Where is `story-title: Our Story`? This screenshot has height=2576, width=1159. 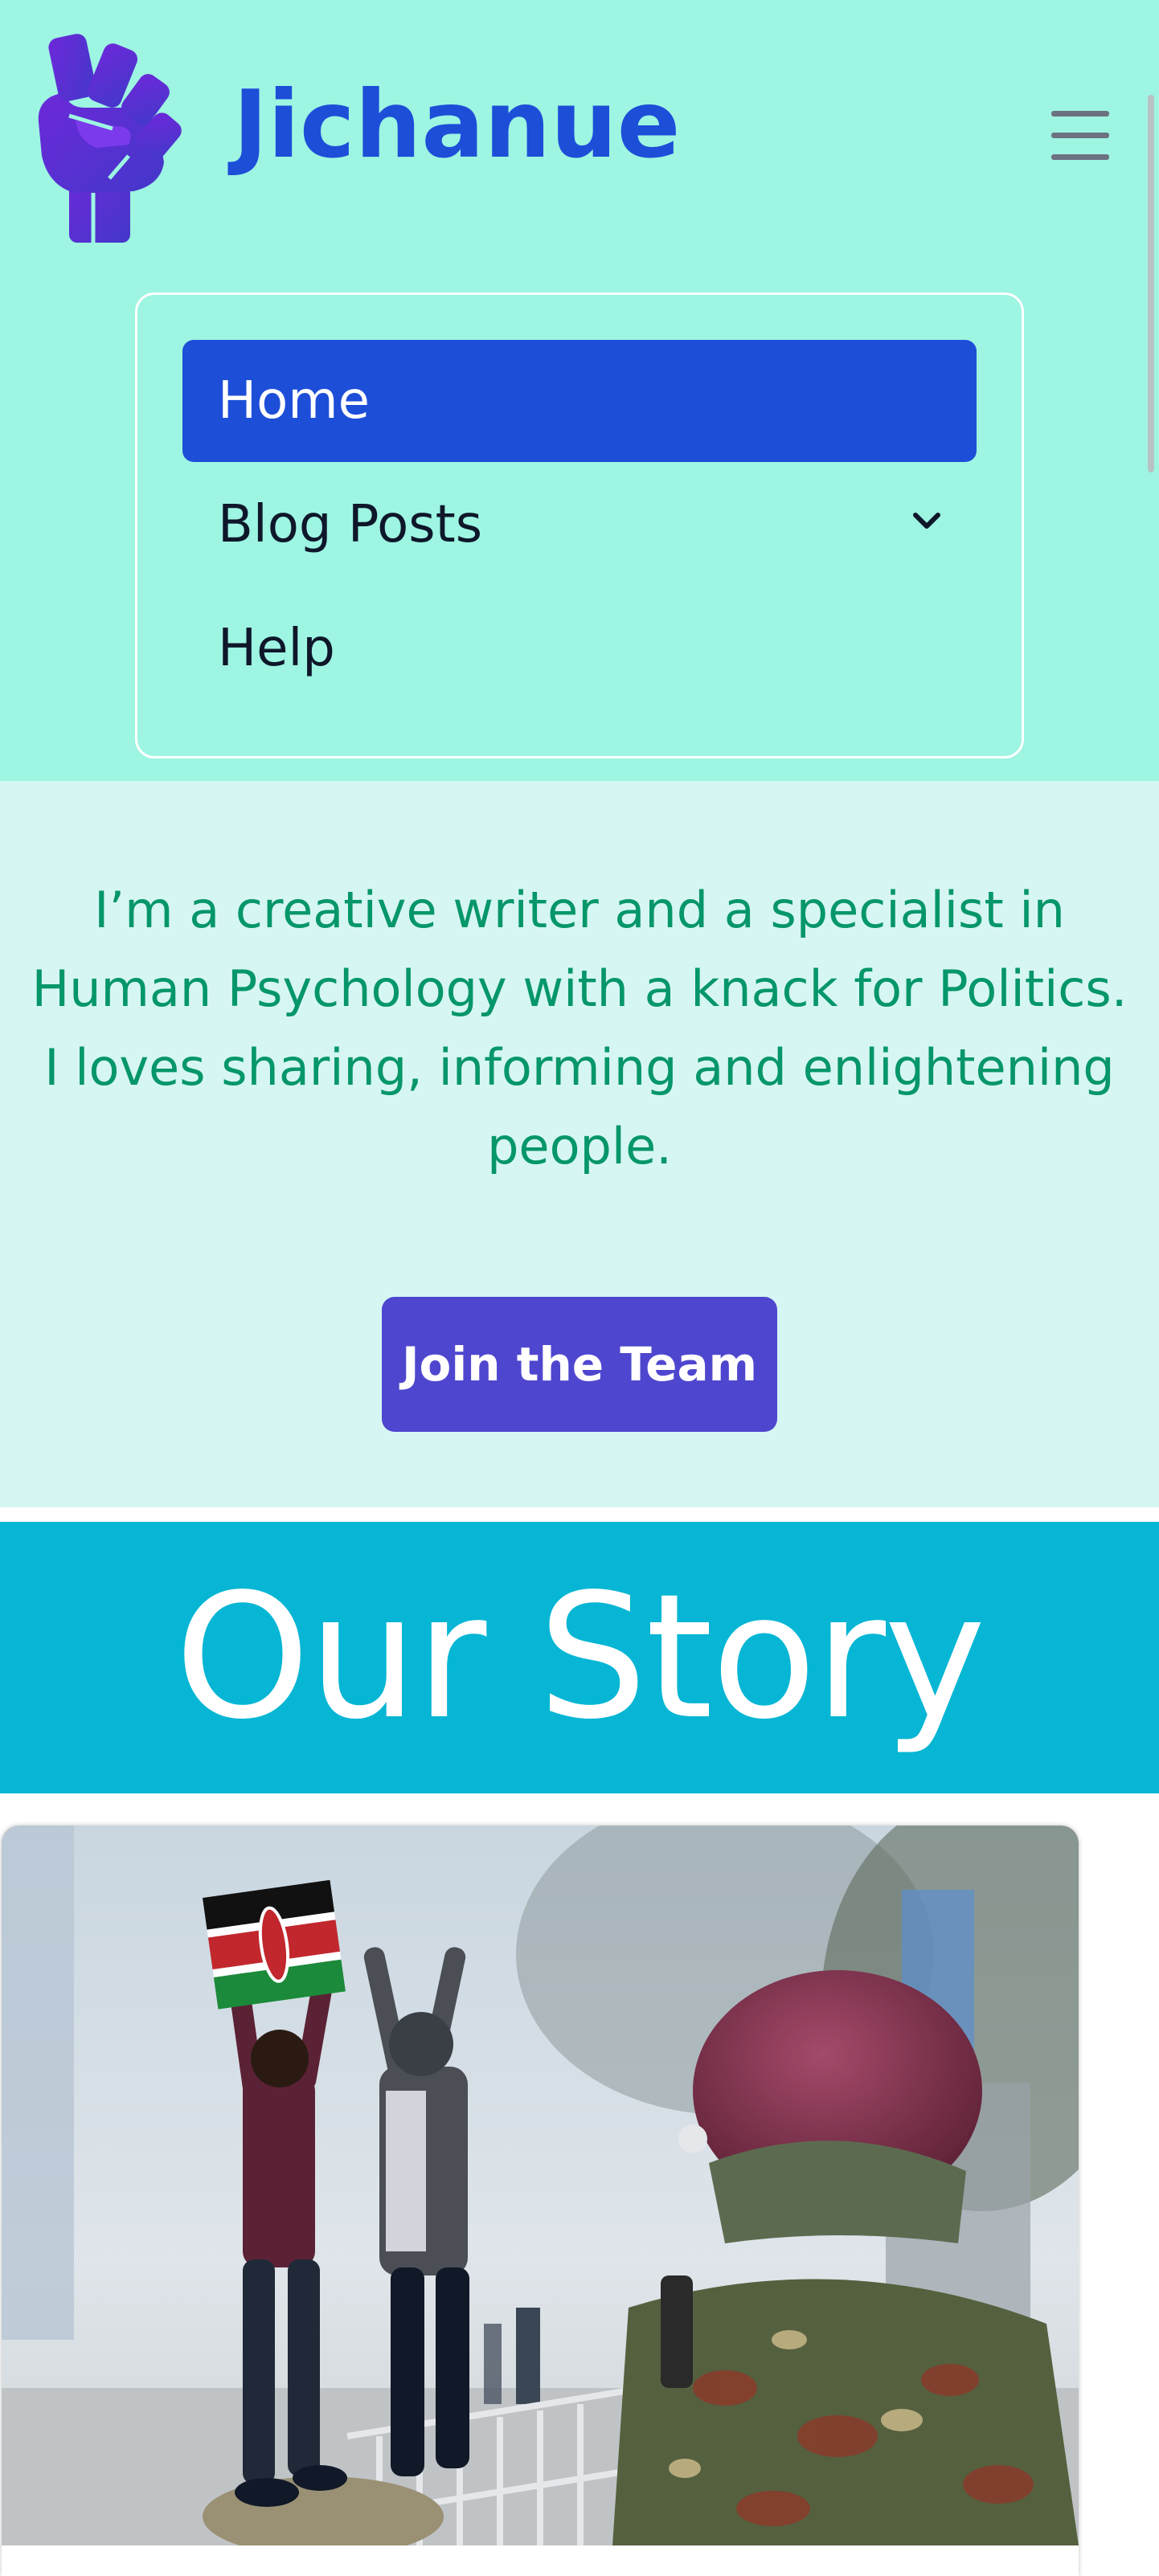
story-title: Our Story is located at coordinates (580, 1657).